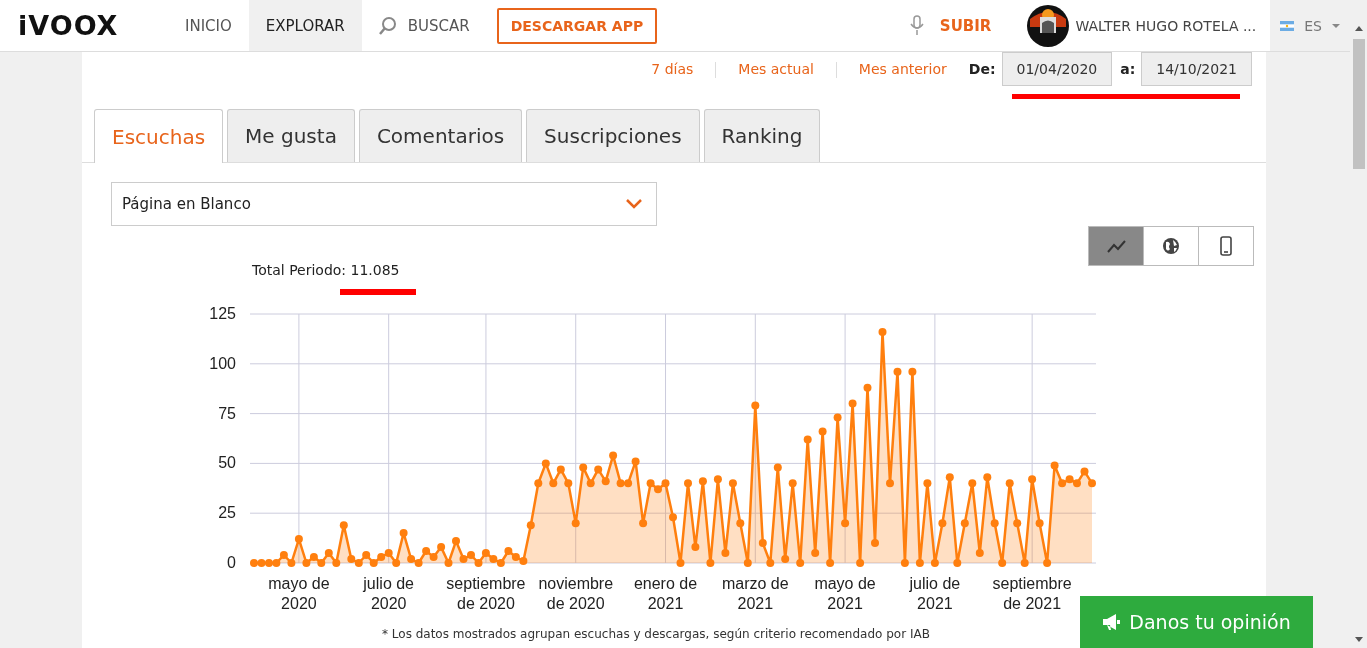  What do you see at coordinates (634, 204) in the screenshot?
I see `chevron-down-icon` at bounding box center [634, 204].